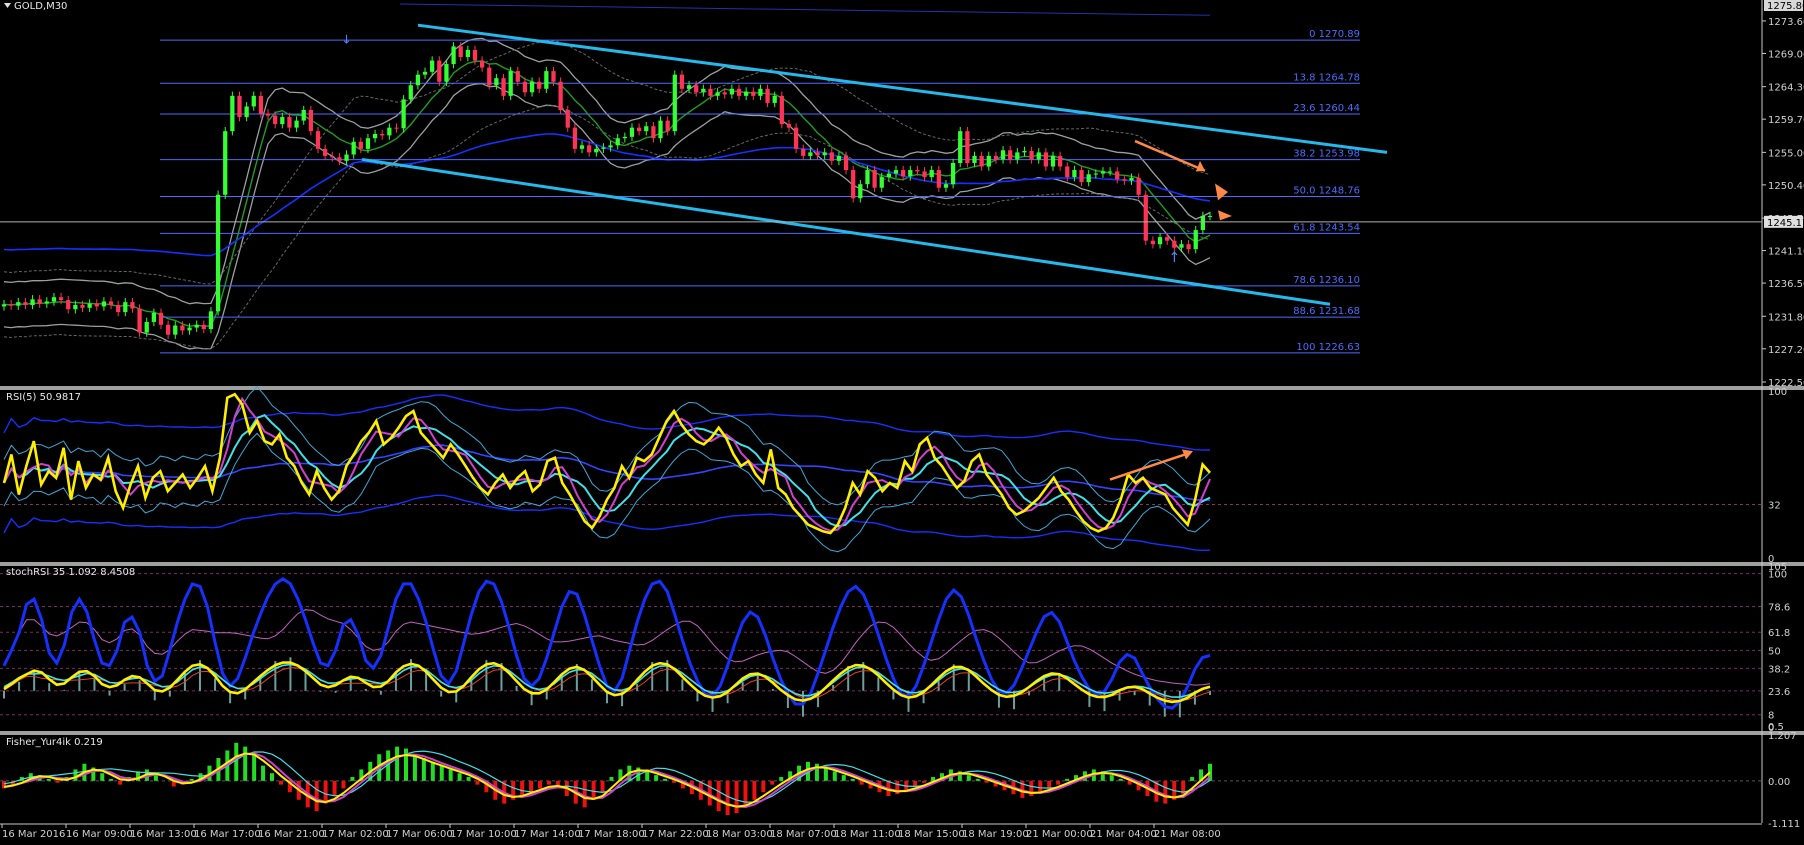 This screenshot has height=845, width=1804. What do you see at coordinates (1326, 227) in the screenshot?
I see `fib-label: 61.8 1243.54` at bounding box center [1326, 227].